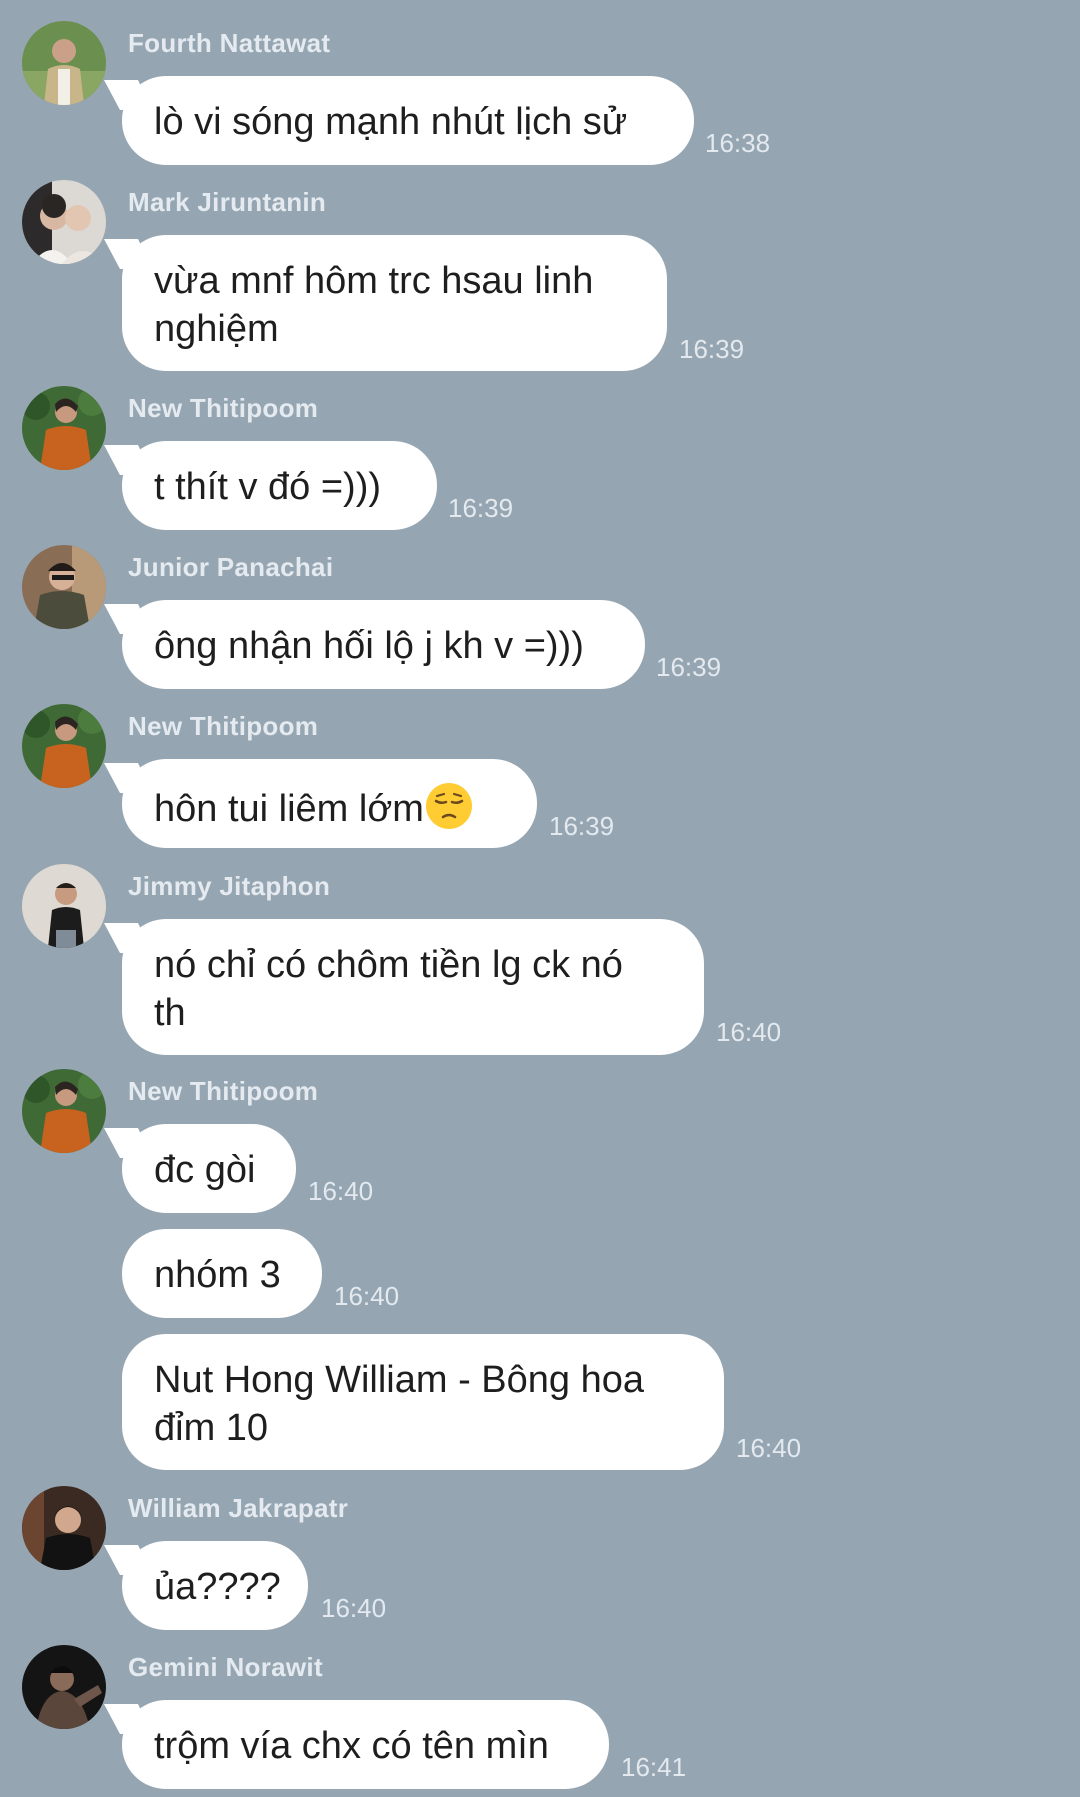 The height and width of the screenshot is (1797, 1080). What do you see at coordinates (388, 989) in the screenshot?
I see `message-text: nó chỉ có chôm tiền lg ck nó th` at bounding box center [388, 989].